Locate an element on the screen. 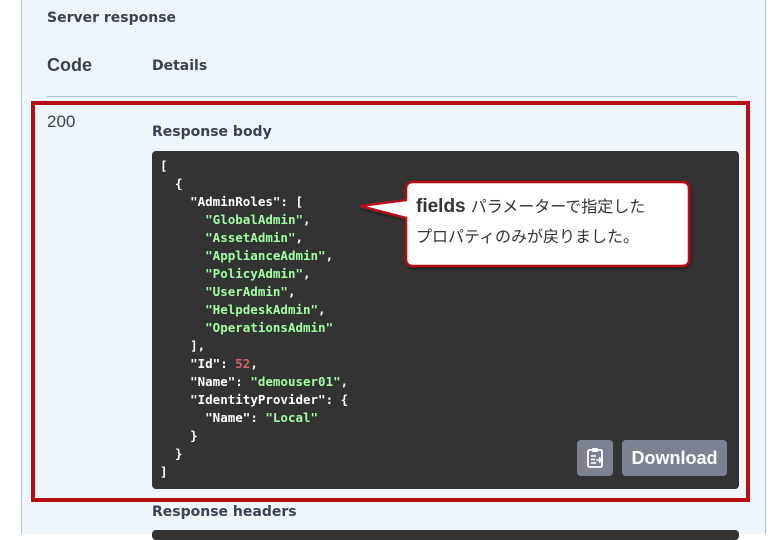  json-key-id: "Id" is located at coordinates (205, 363).